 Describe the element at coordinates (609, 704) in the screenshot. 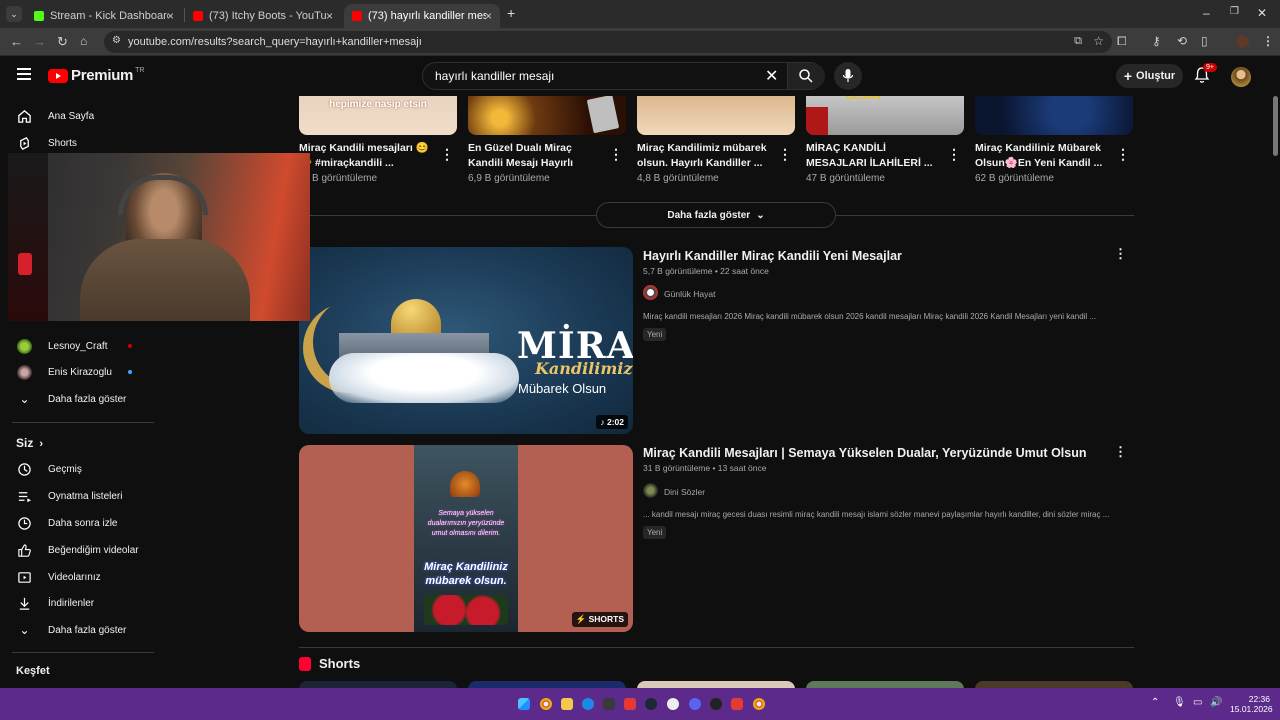

I see `store-icon` at that location.